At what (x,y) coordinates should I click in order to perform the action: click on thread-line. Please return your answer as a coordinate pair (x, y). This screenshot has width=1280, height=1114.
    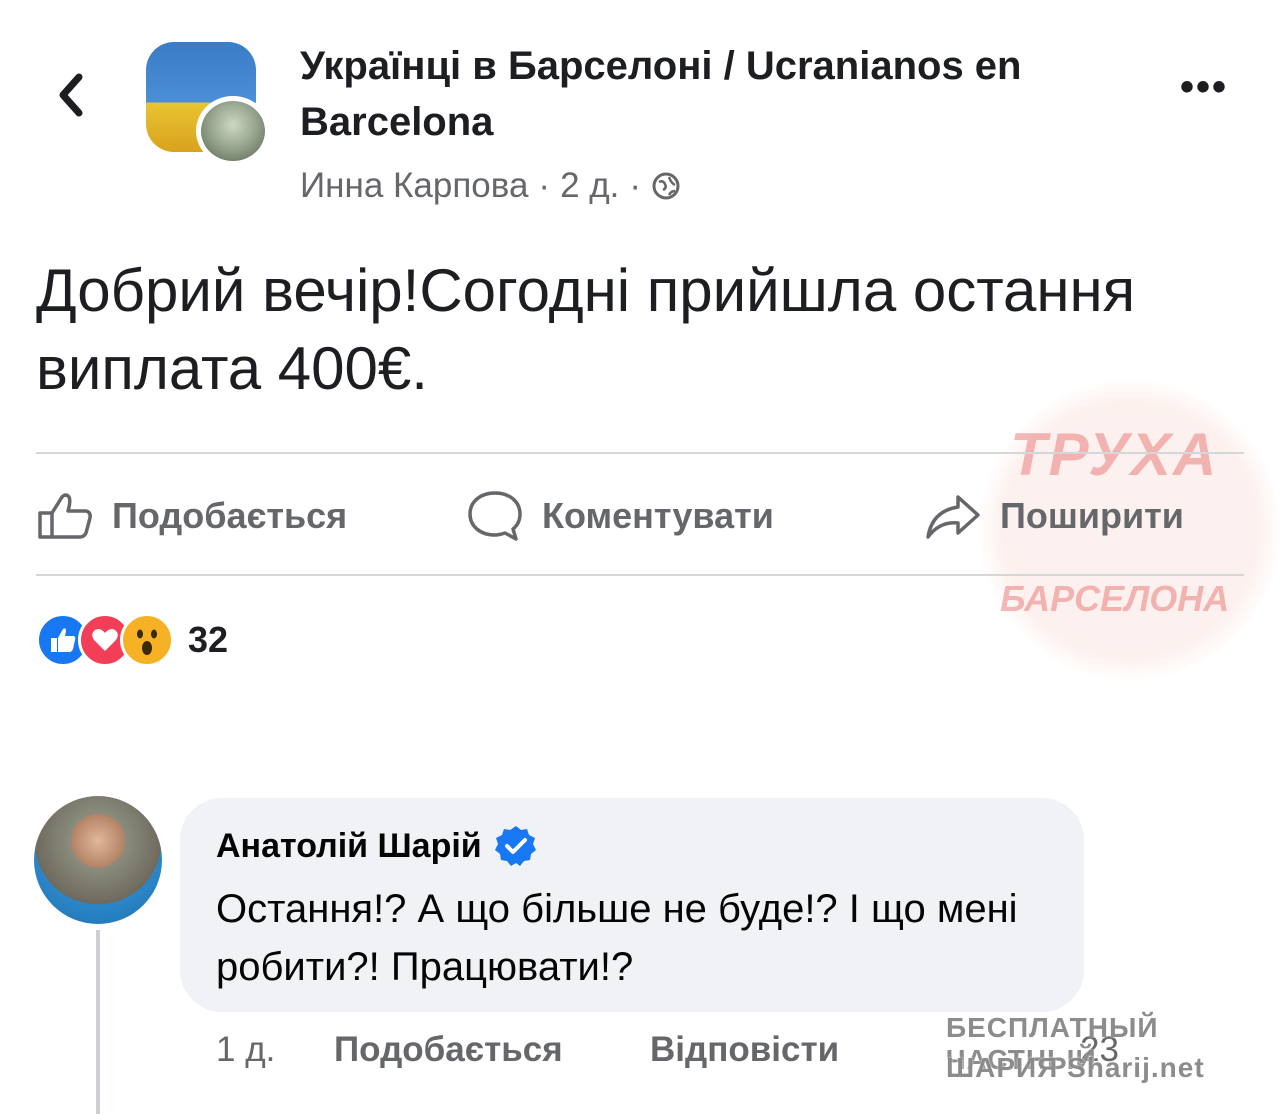
    Looking at the image, I should click on (98, 1022).